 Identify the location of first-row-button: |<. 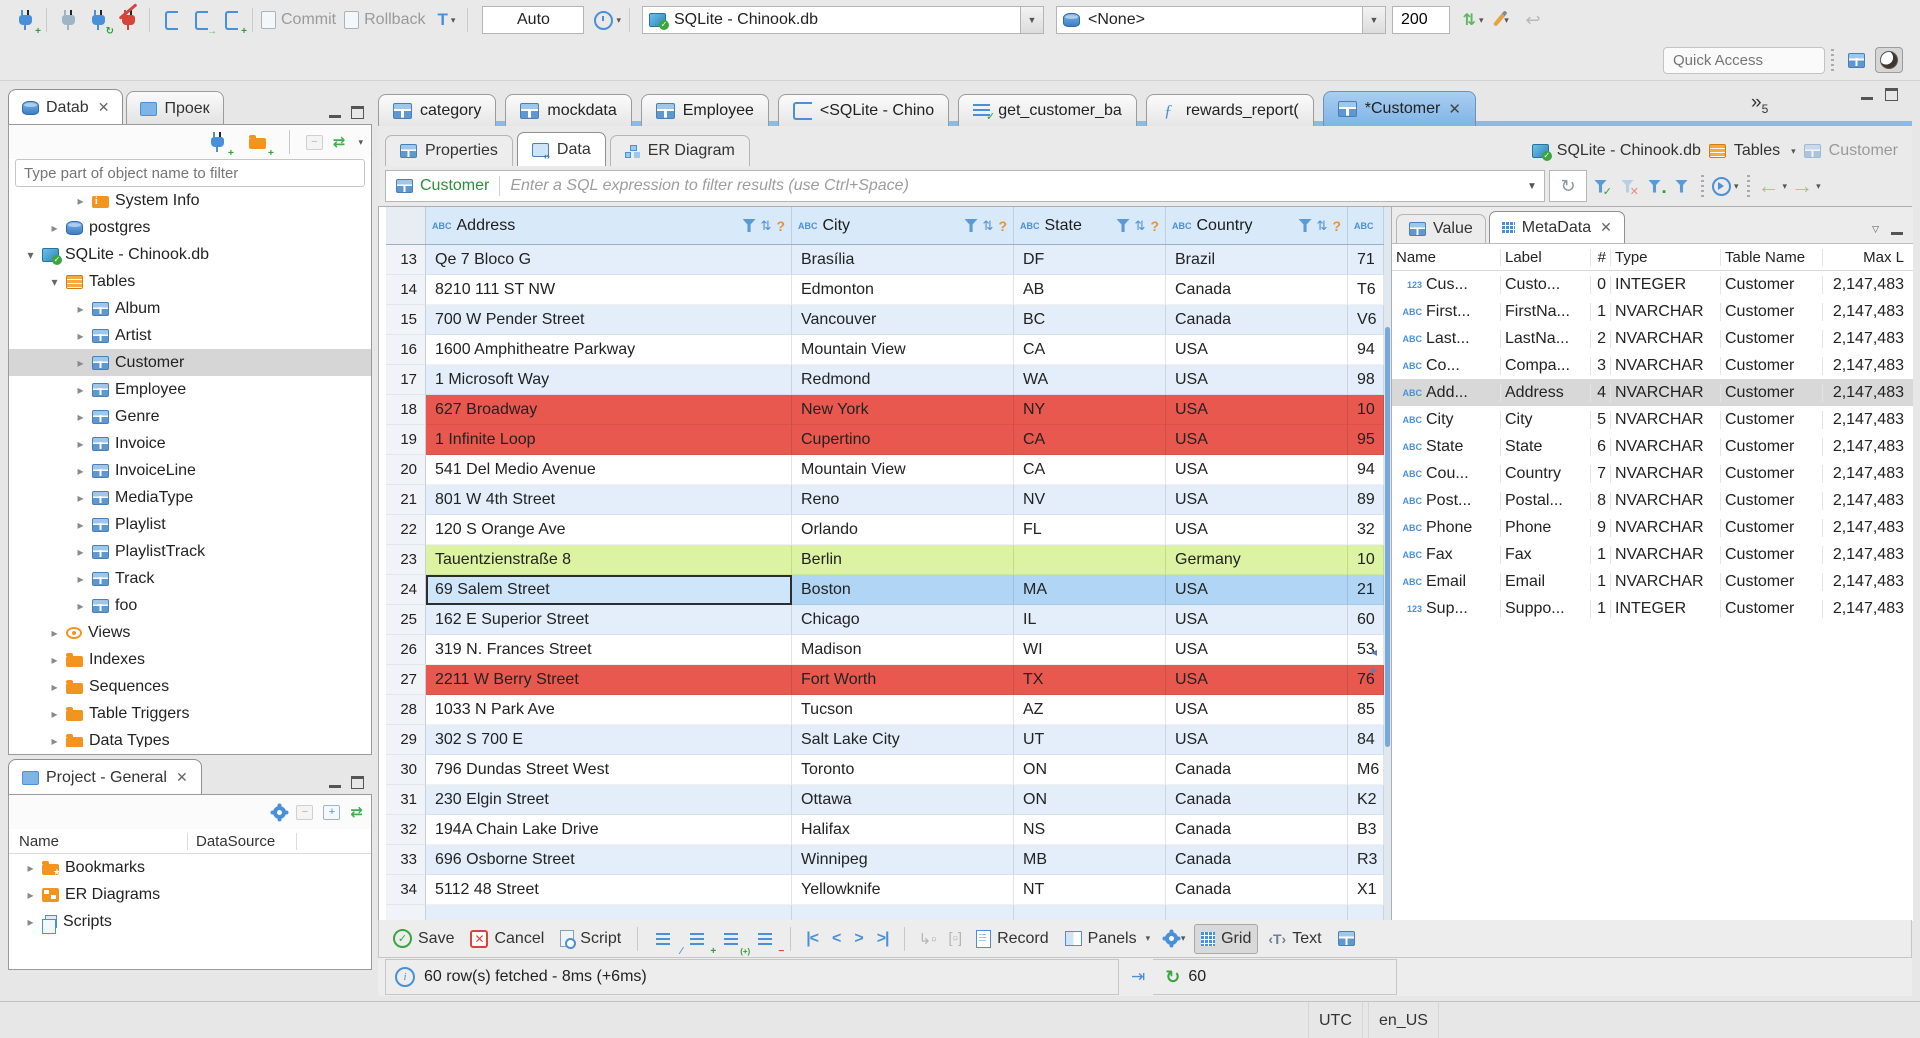
(812, 939).